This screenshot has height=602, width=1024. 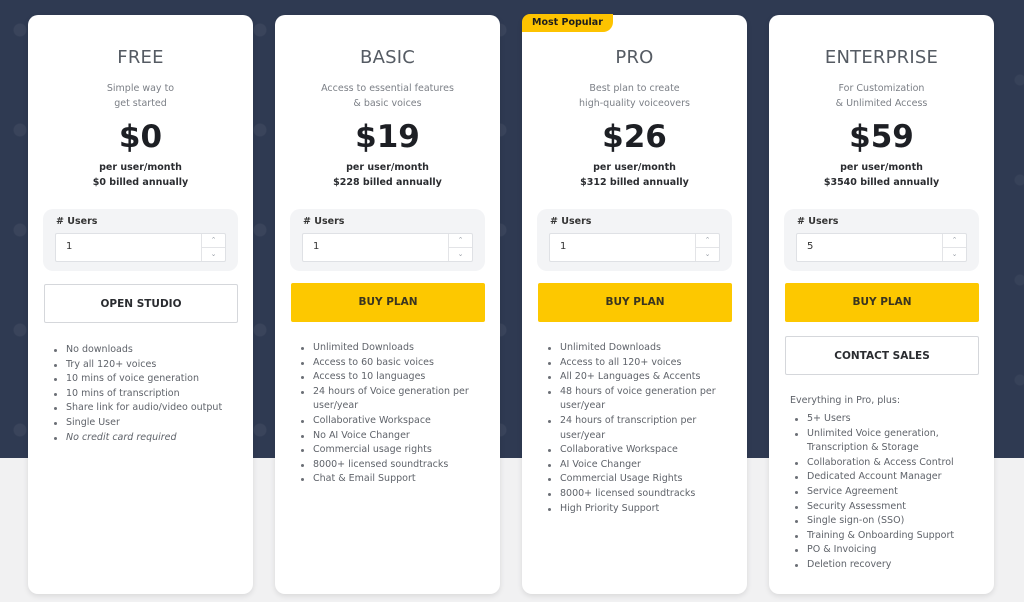 What do you see at coordinates (888, 419) in the screenshot?
I see `feature-item: 5+ Users` at bounding box center [888, 419].